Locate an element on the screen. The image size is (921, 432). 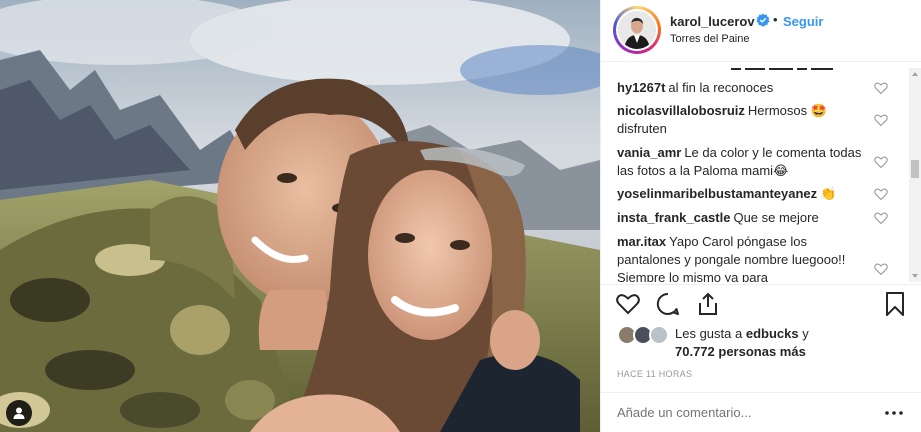
location-link: Torres del Paine is located at coordinates (710, 39).